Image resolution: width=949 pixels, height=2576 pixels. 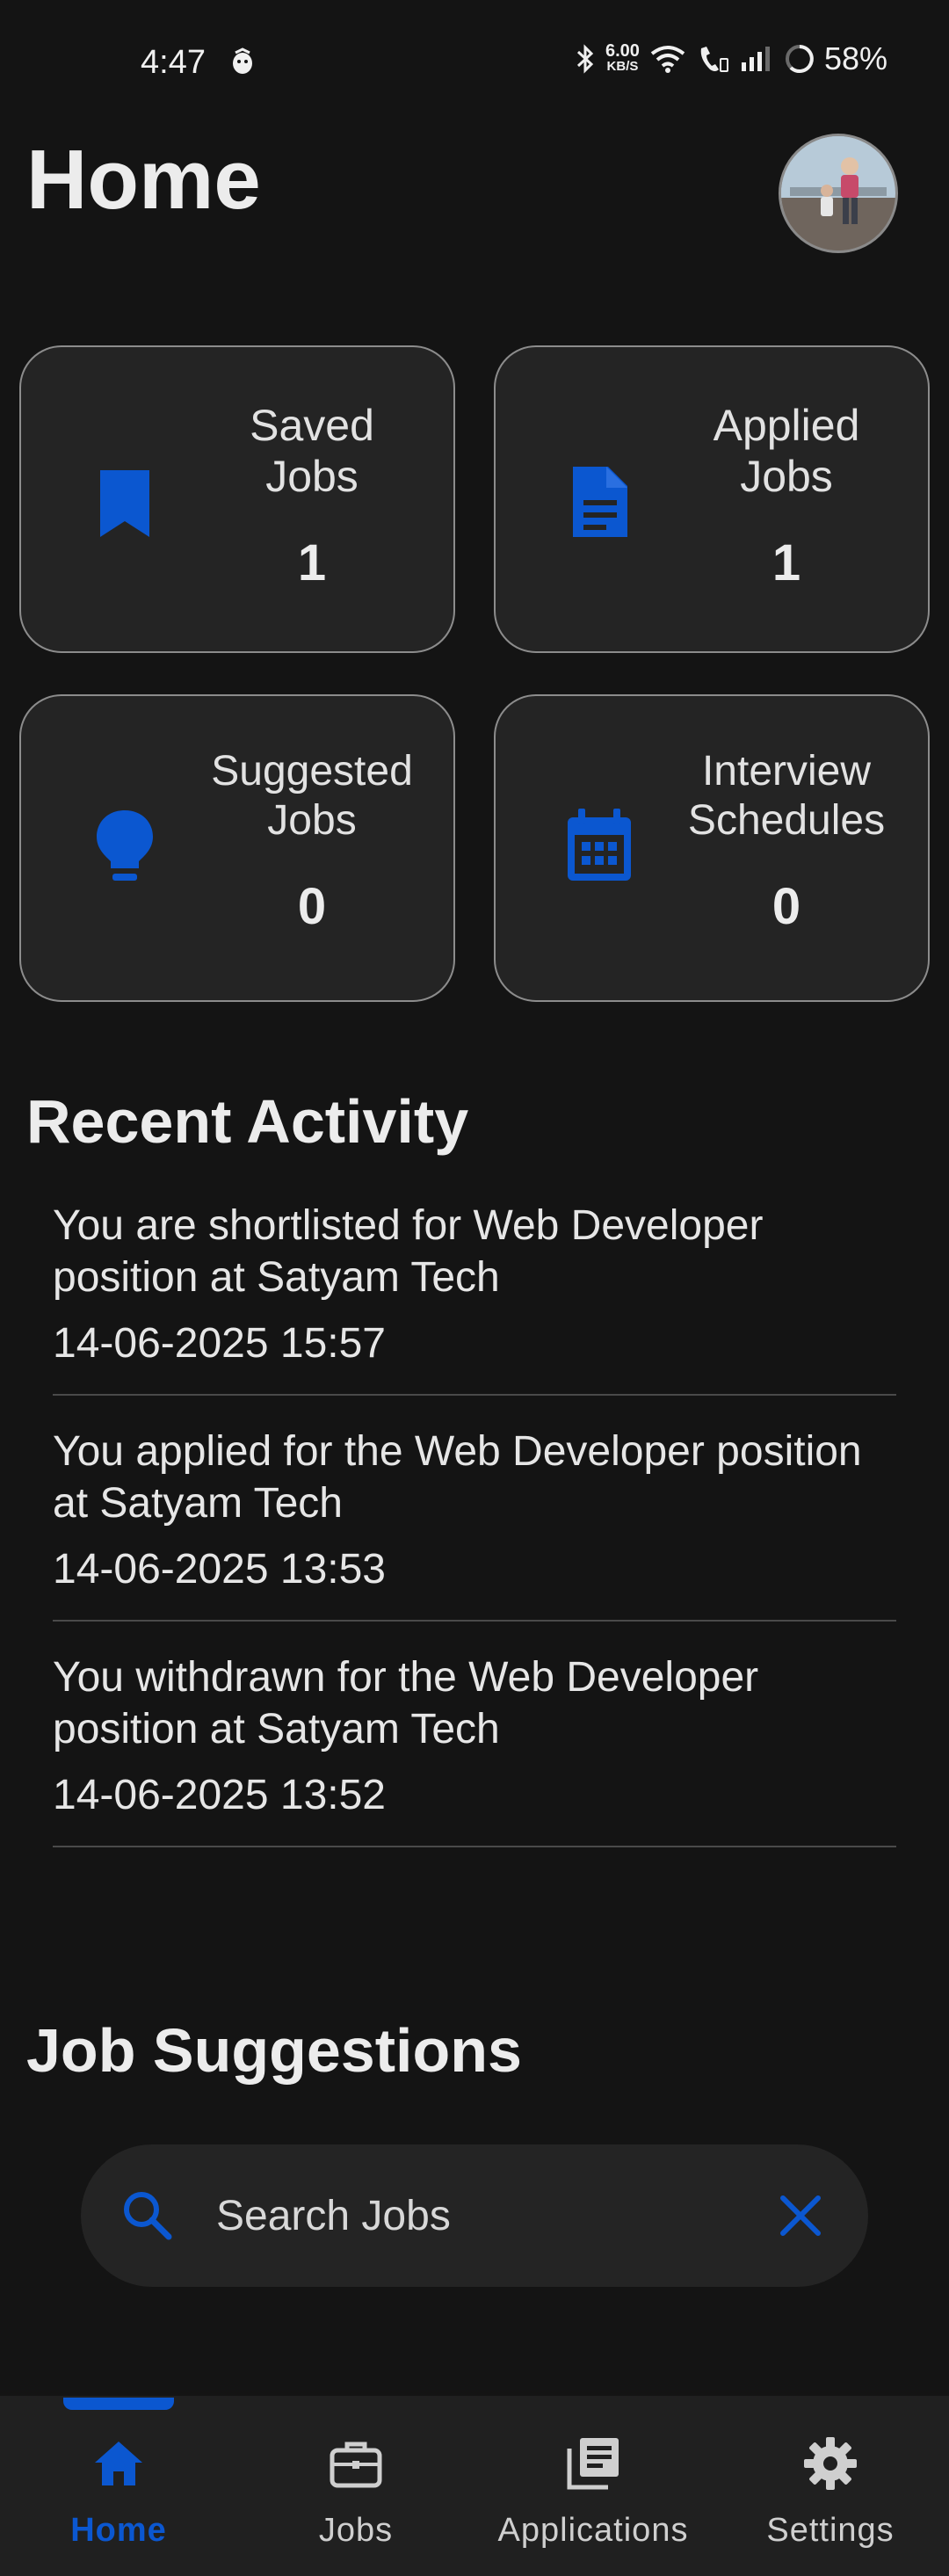 I want to click on nav-label-applications: Applications, so click(x=593, y=2530).